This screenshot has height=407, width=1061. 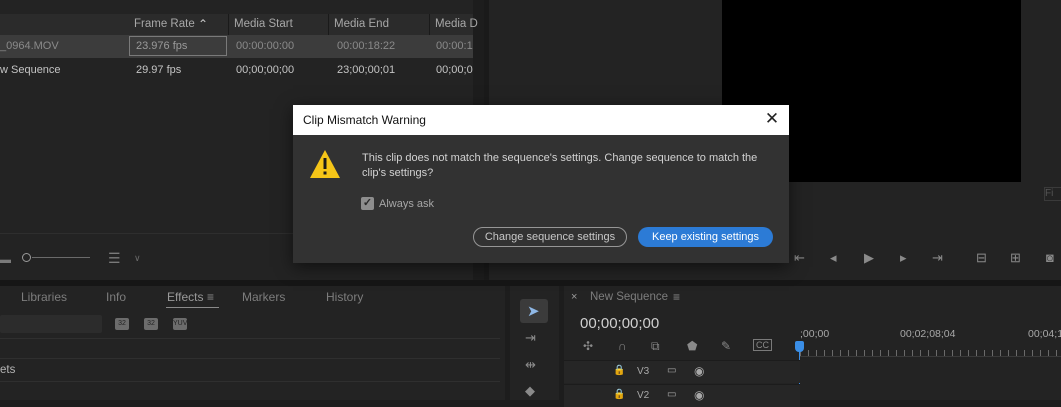 What do you see at coordinates (920, 259) in the screenshot?
I see `transport-controls: ⇤ ◂ ▶ ▸ ⇥ ⊟ ⊞ ◙` at bounding box center [920, 259].